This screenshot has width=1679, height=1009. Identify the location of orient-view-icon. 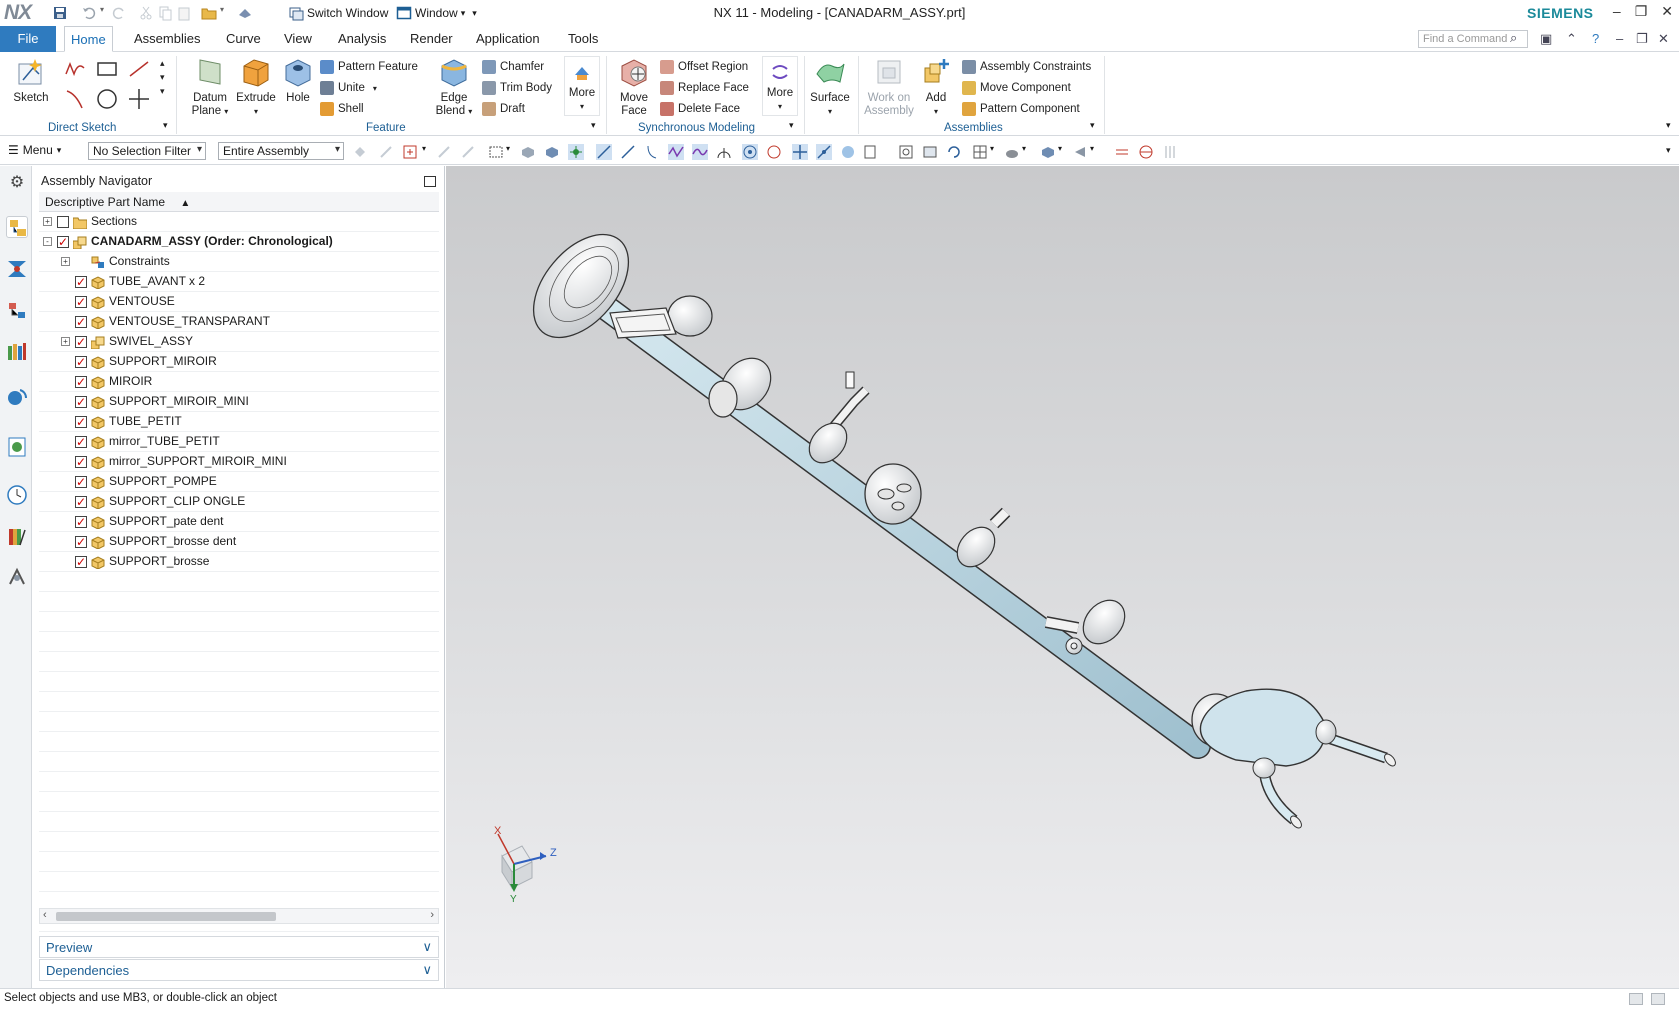
(980, 152).